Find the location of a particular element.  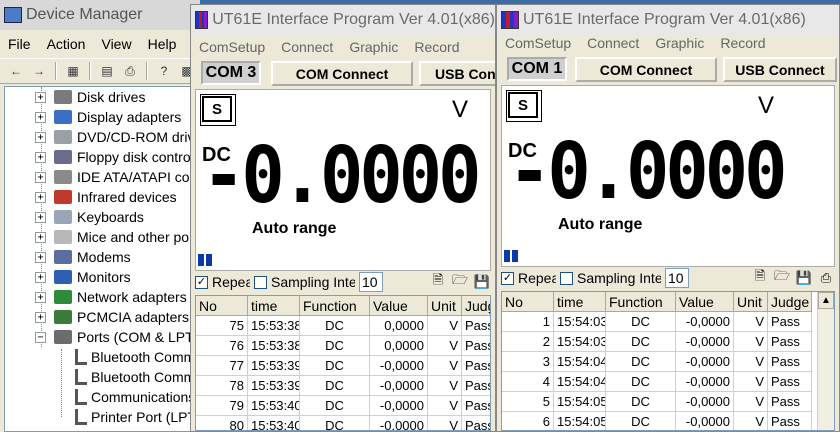

tree-item-device-category: + Modems is located at coordinates (83, 257).